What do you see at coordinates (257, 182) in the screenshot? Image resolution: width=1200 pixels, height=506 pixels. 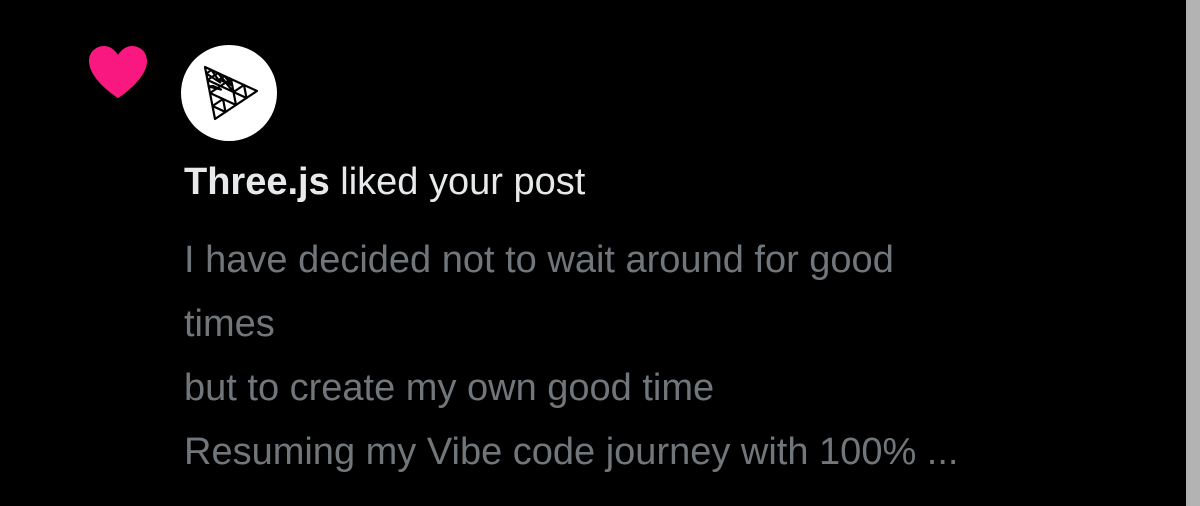 I see `actor-name-link: Three.js` at bounding box center [257, 182].